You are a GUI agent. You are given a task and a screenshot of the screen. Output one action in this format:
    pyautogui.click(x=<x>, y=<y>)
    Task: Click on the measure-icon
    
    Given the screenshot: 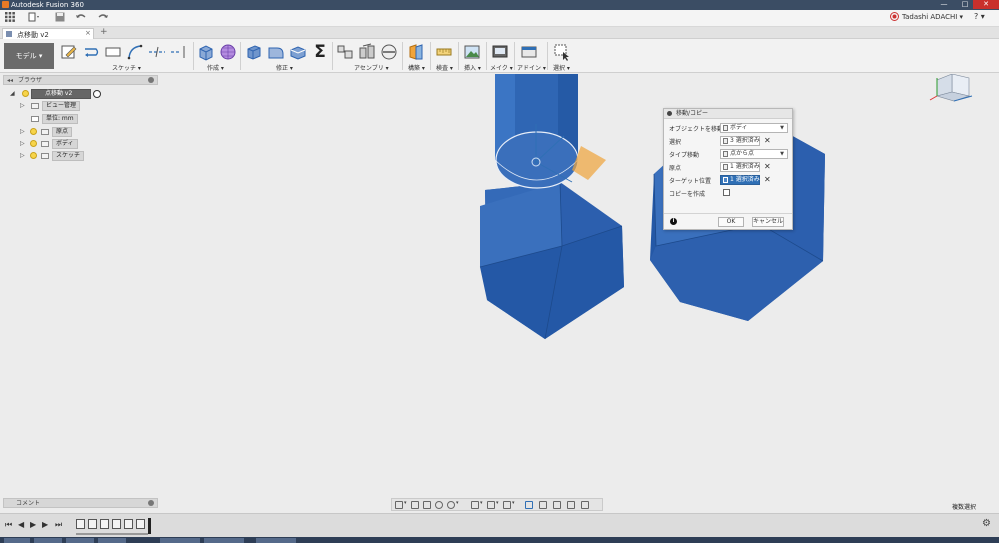 What is the action you would take?
    pyautogui.click(x=444, y=52)
    